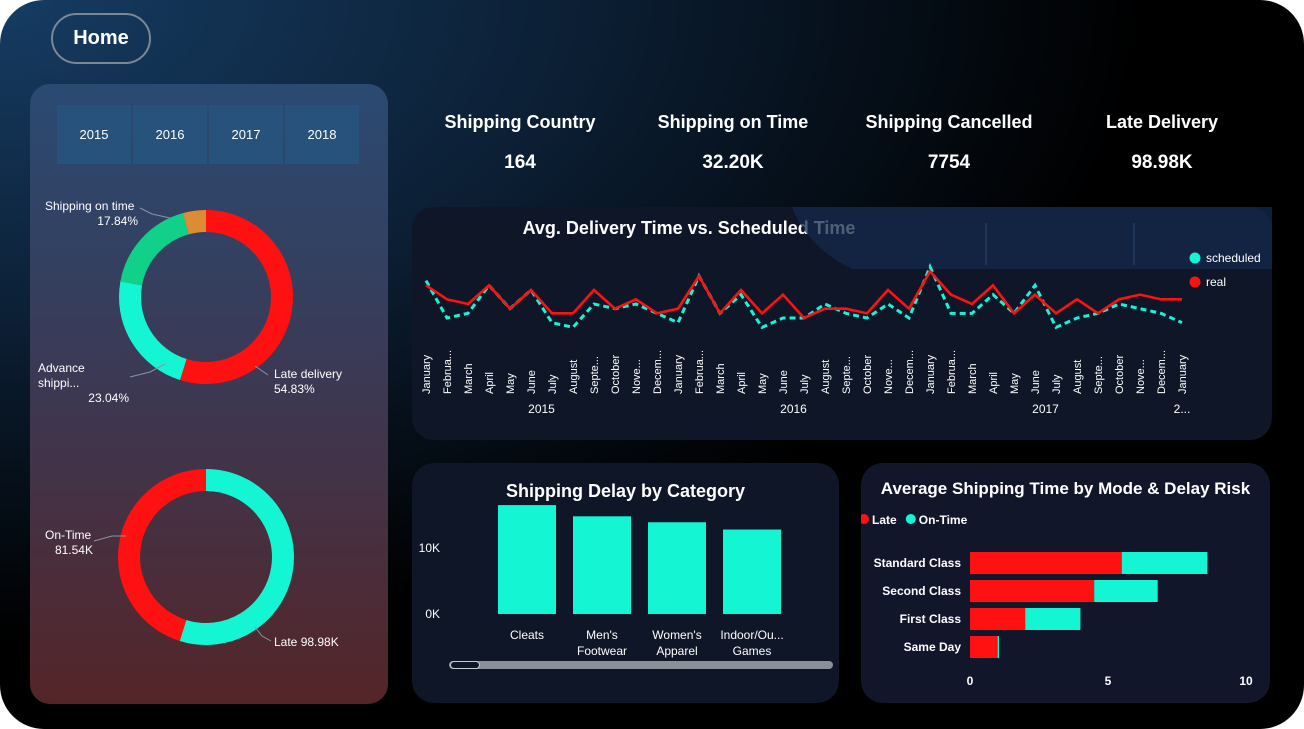  Describe the element at coordinates (733, 122) in the screenshot. I see `kpi-title: Shipping on Time` at that location.